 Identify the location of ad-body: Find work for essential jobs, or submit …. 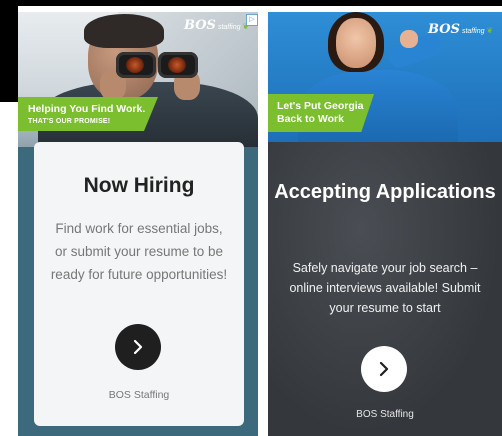
(139, 251).